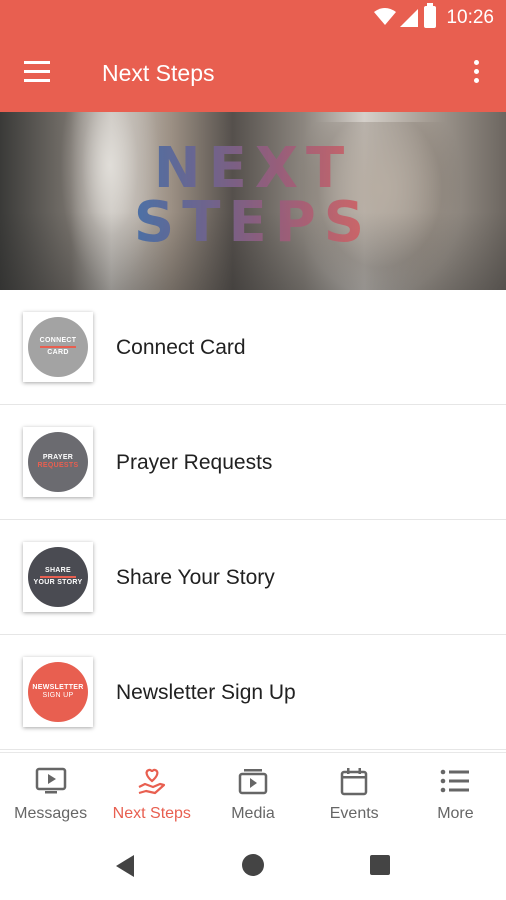  Describe the element at coordinates (151, 781) in the screenshot. I see `hand-heart-icon` at that location.